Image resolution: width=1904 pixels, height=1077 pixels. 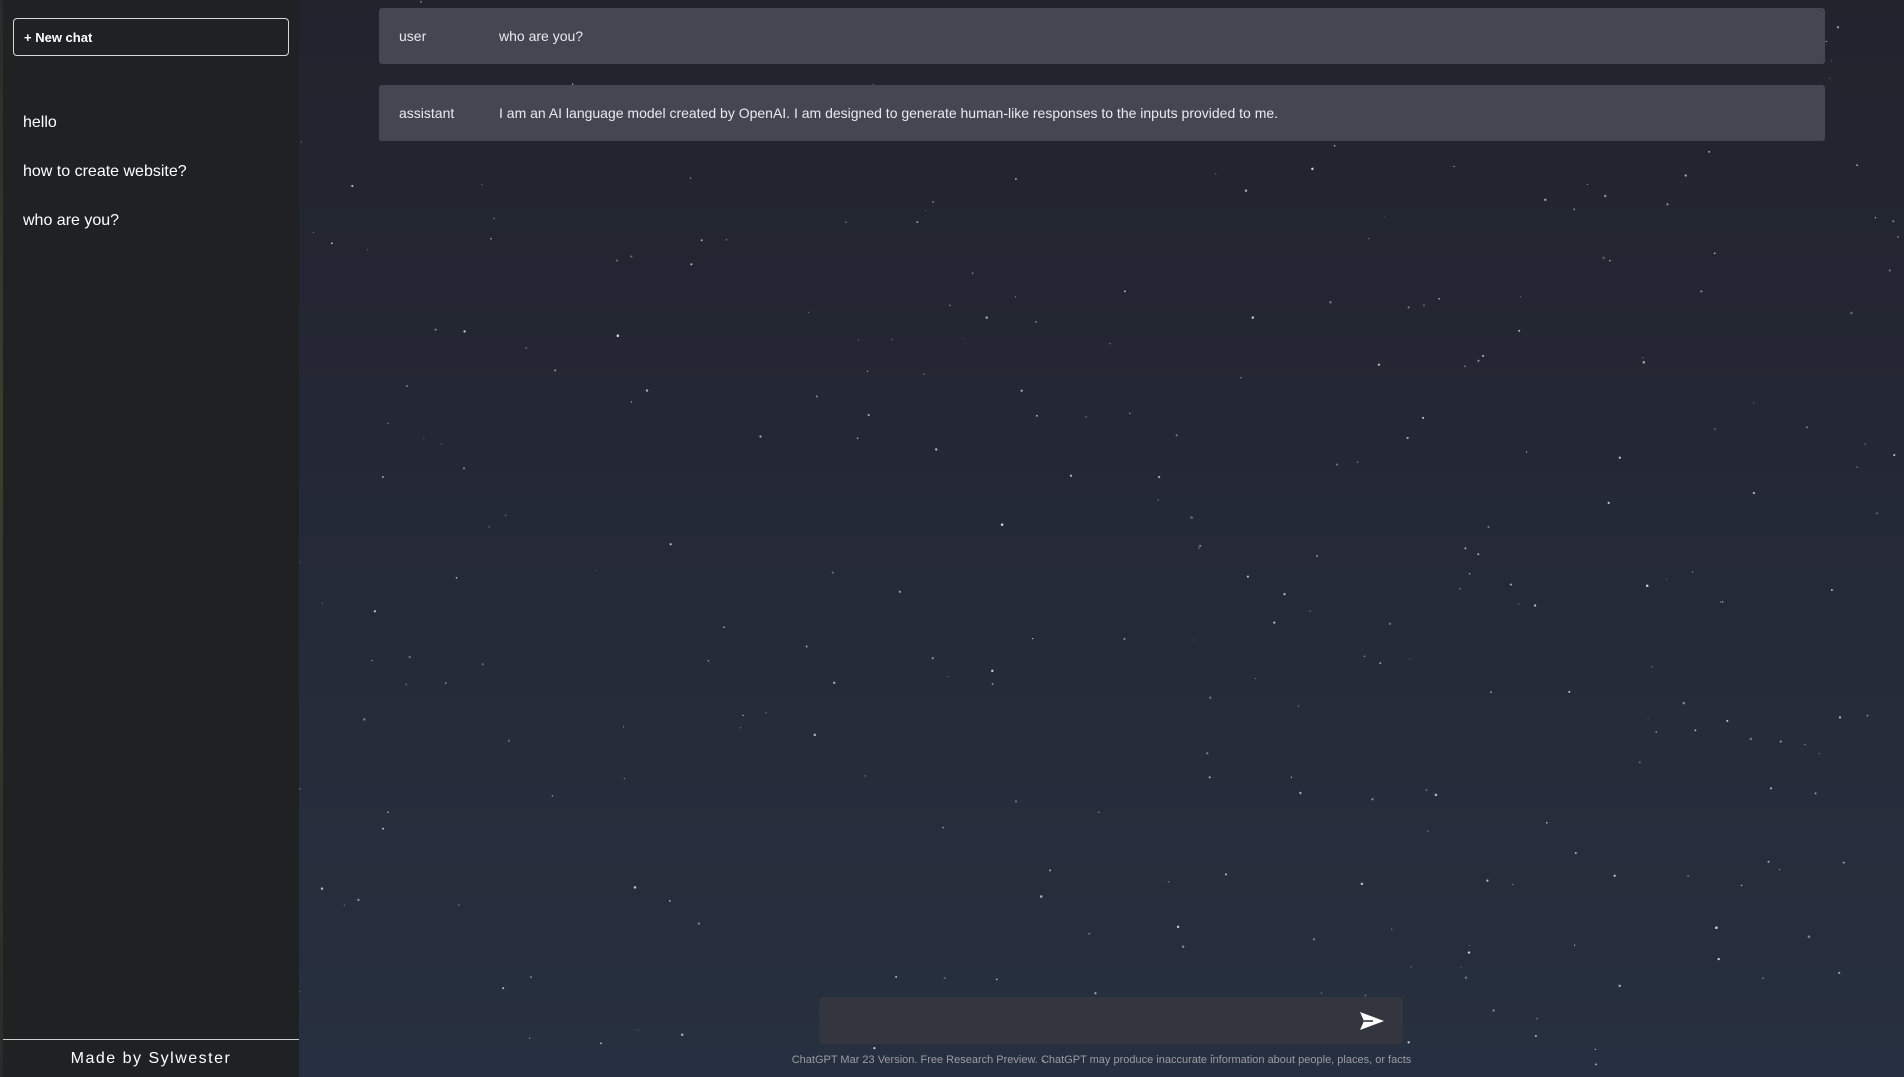 I want to click on chat-history-item: how to create website?, so click(x=151, y=171).